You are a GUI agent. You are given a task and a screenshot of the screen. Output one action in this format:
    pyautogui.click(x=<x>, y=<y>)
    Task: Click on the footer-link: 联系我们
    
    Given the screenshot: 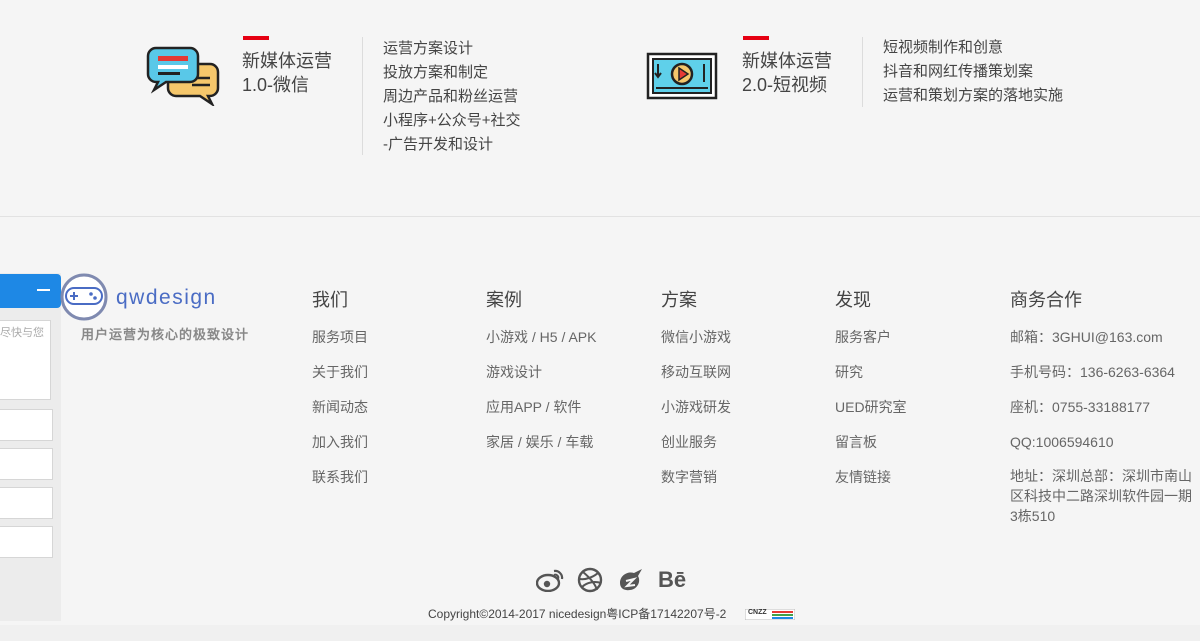 What is the action you would take?
    pyautogui.click(x=340, y=483)
    